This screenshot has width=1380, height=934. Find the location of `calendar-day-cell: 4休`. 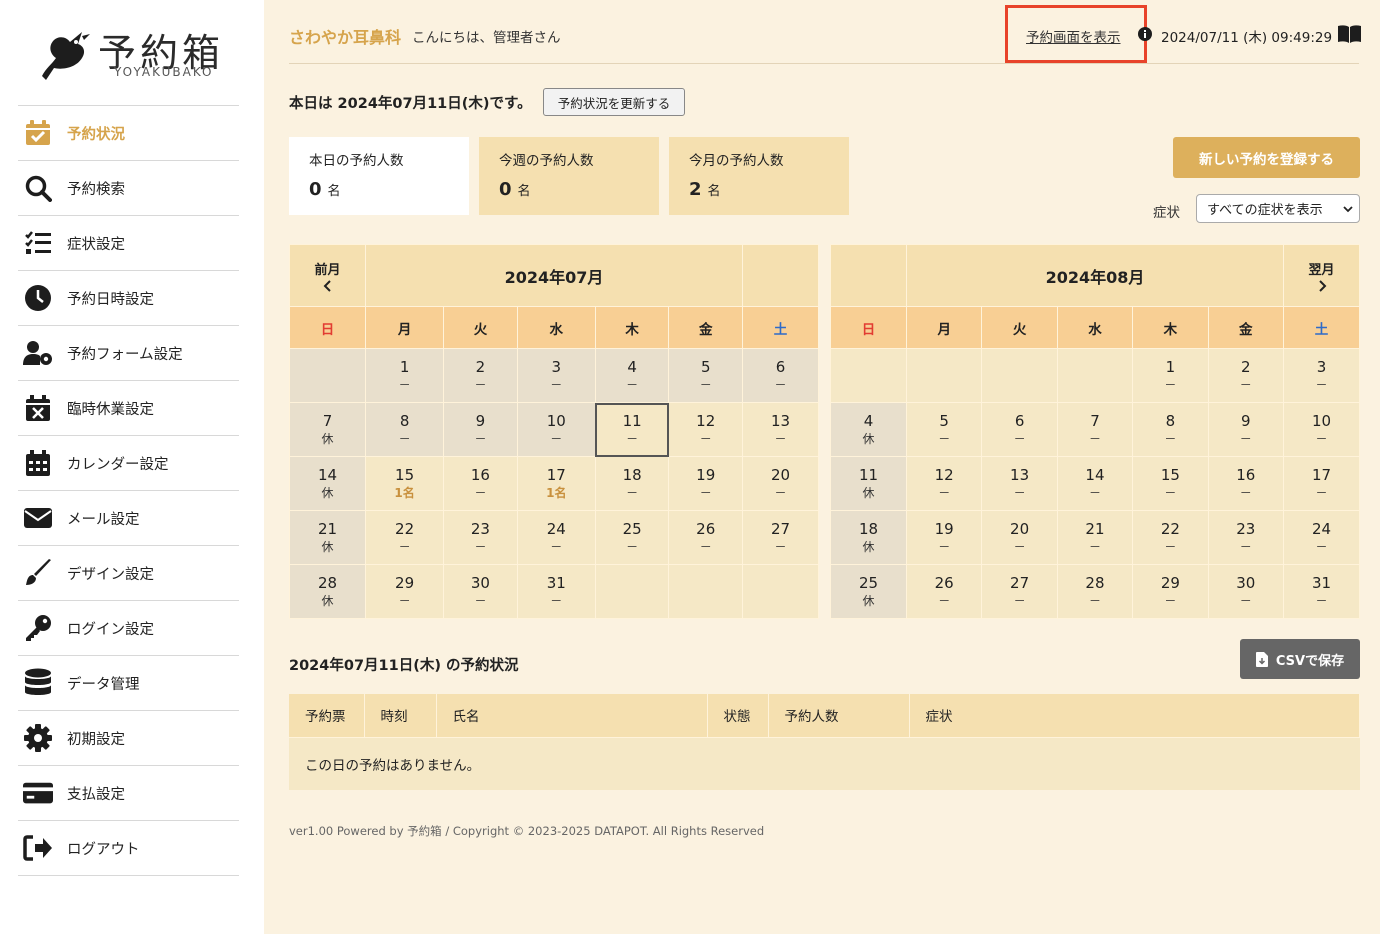

calendar-day-cell: 4休 is located at coordinates (868, 429).